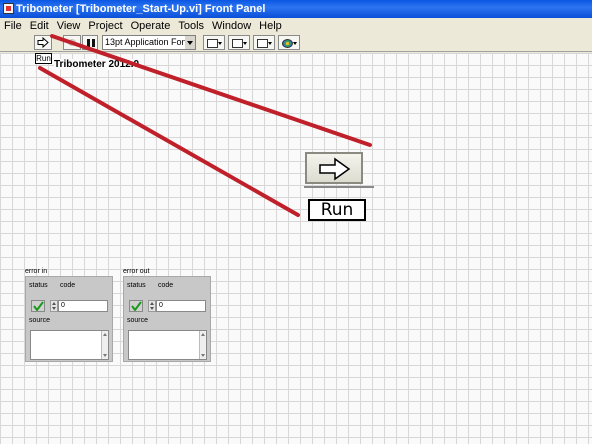 Image resolution: width=592 pixels, height=444 pixels. I want to click on menu-window: Window, so click(231, 26).